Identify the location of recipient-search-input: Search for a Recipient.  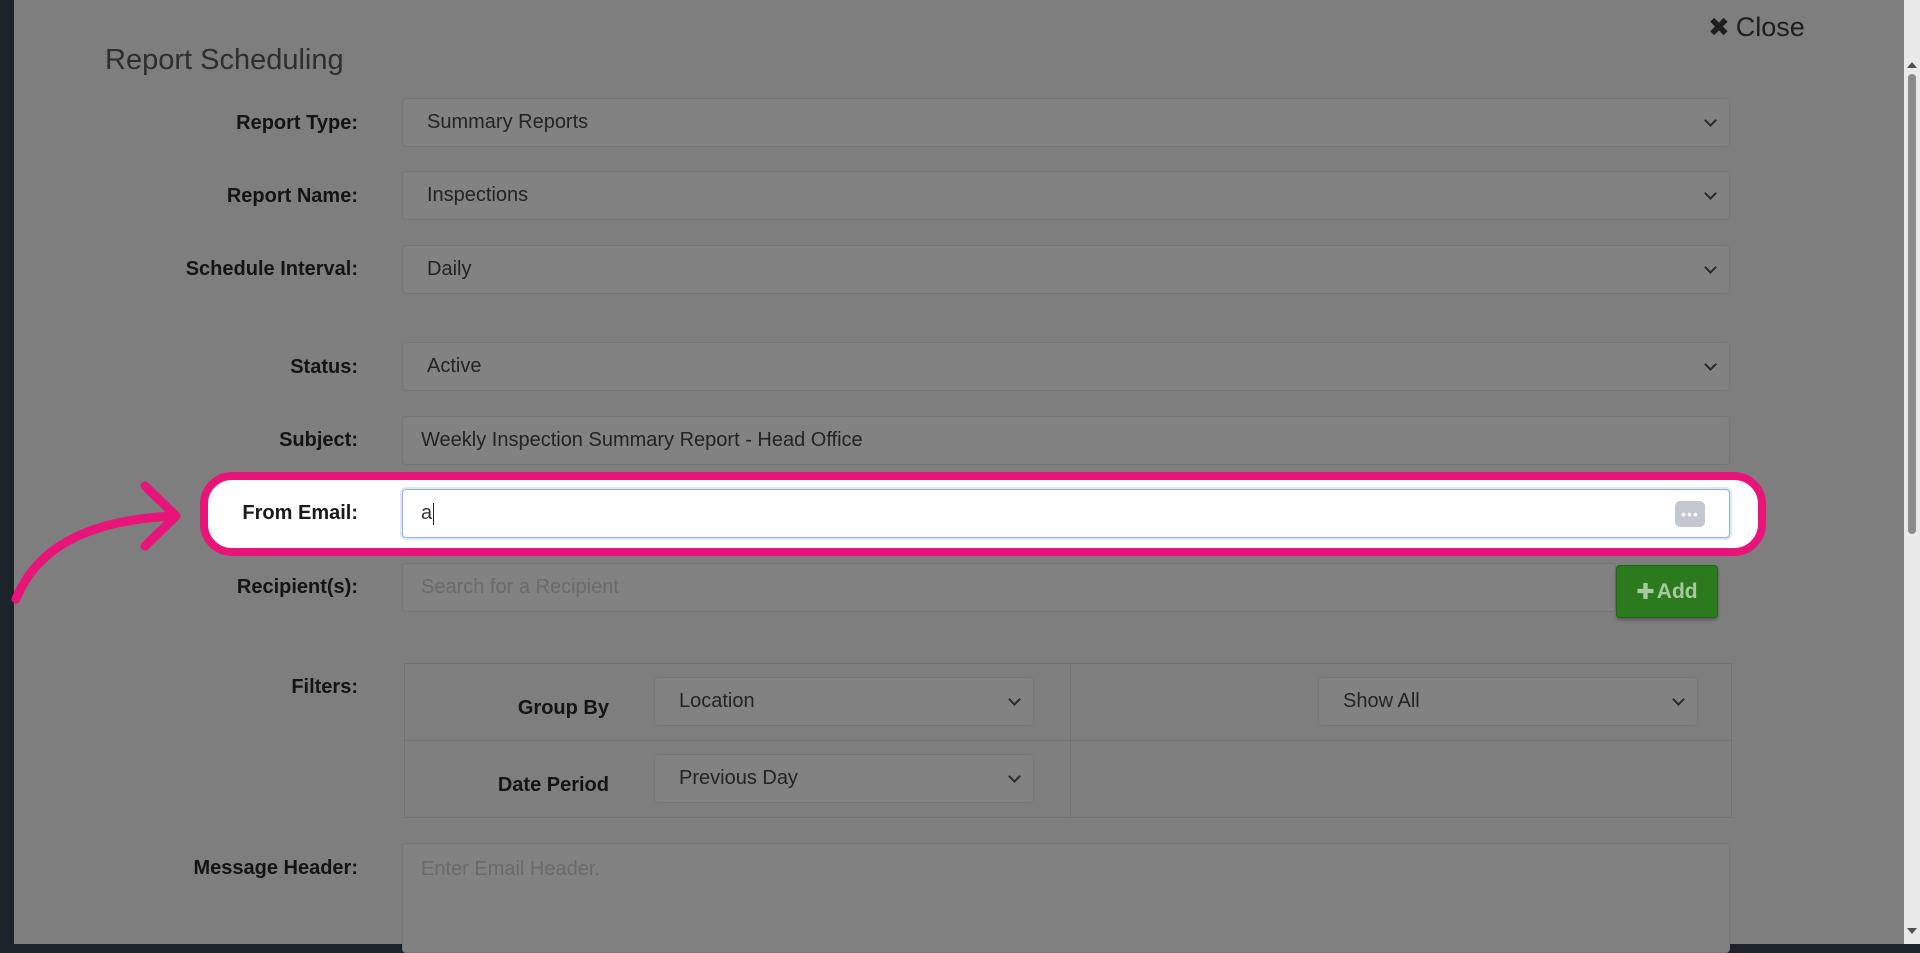
(1009, 587).